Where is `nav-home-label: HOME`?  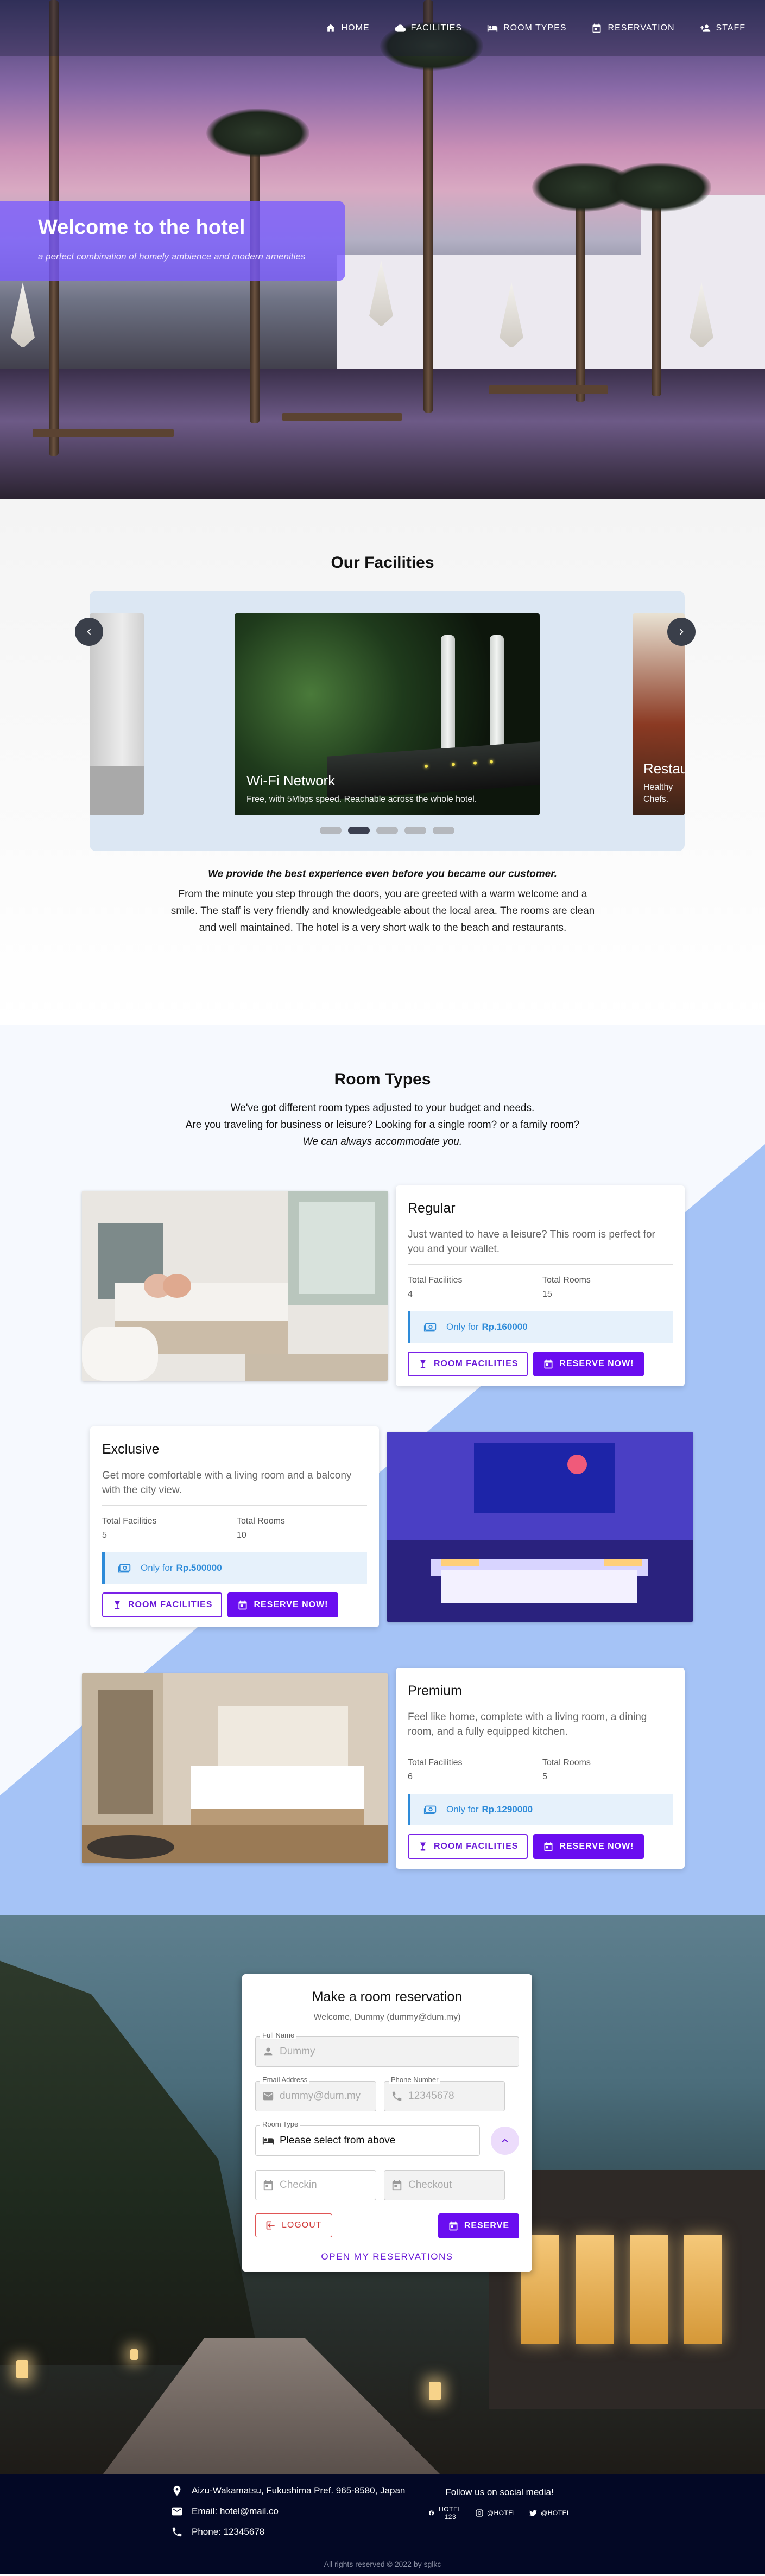
nav-home-label: HOME is located at coordinates (355, 28).